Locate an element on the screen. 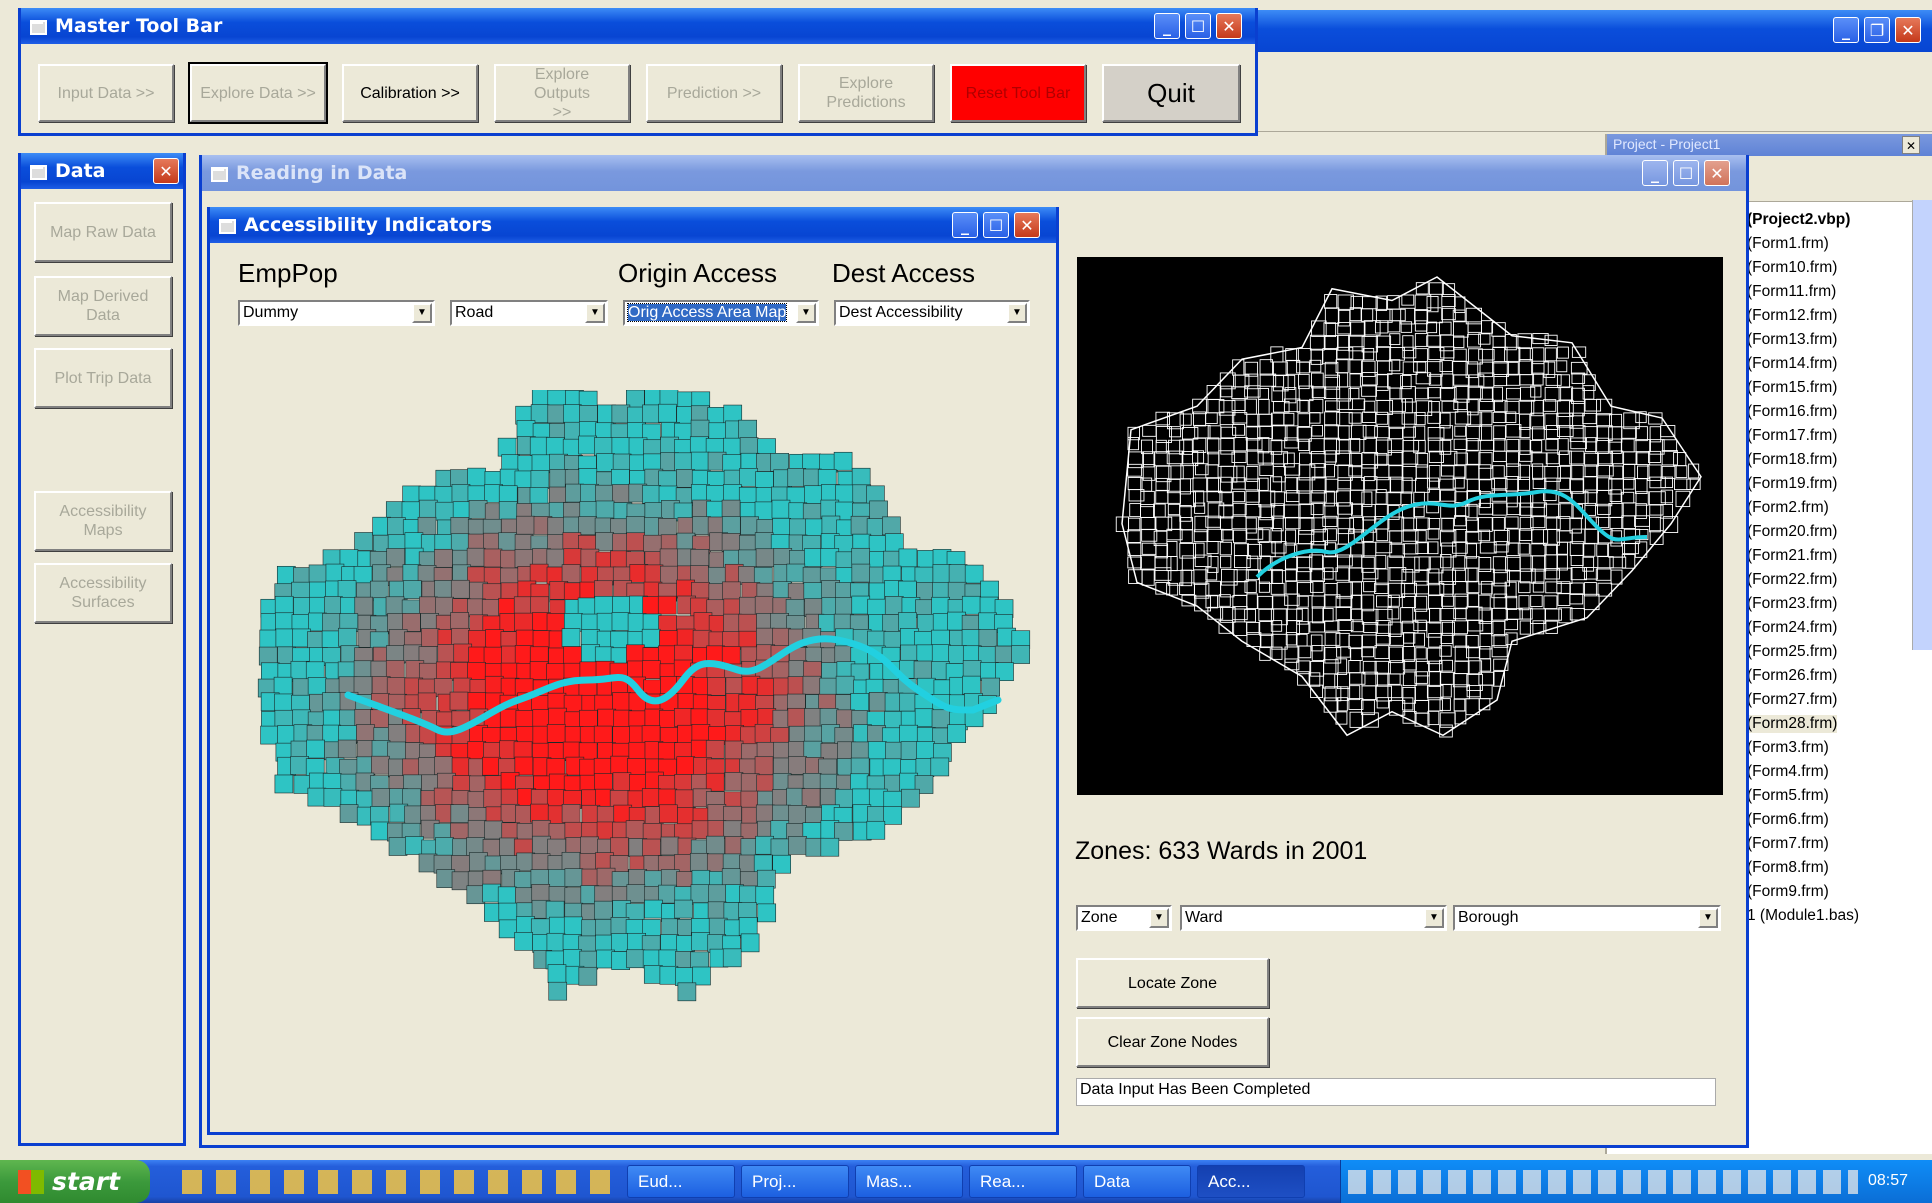 The height and width of the screenshot is (1203, 1932). locate-zone-button: Locate Zone is located at coordinates (1172, 983).